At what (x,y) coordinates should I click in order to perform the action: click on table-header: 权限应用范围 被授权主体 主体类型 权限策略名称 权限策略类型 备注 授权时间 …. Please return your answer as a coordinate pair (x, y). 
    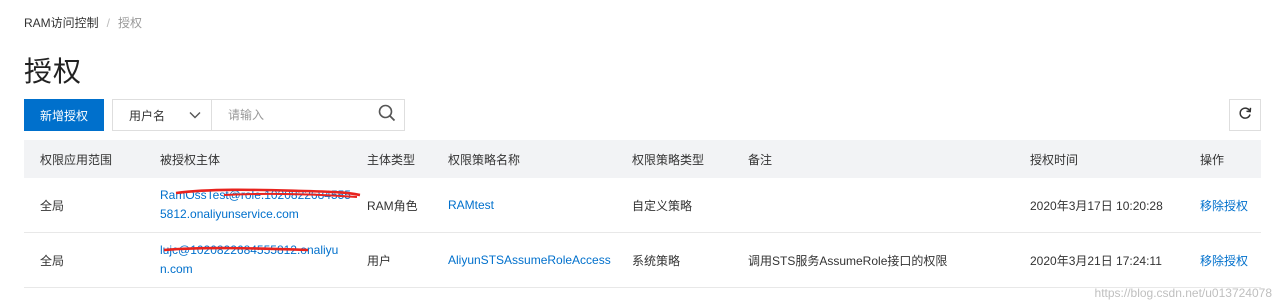
    Looking at the image, I should click on (642, 159).